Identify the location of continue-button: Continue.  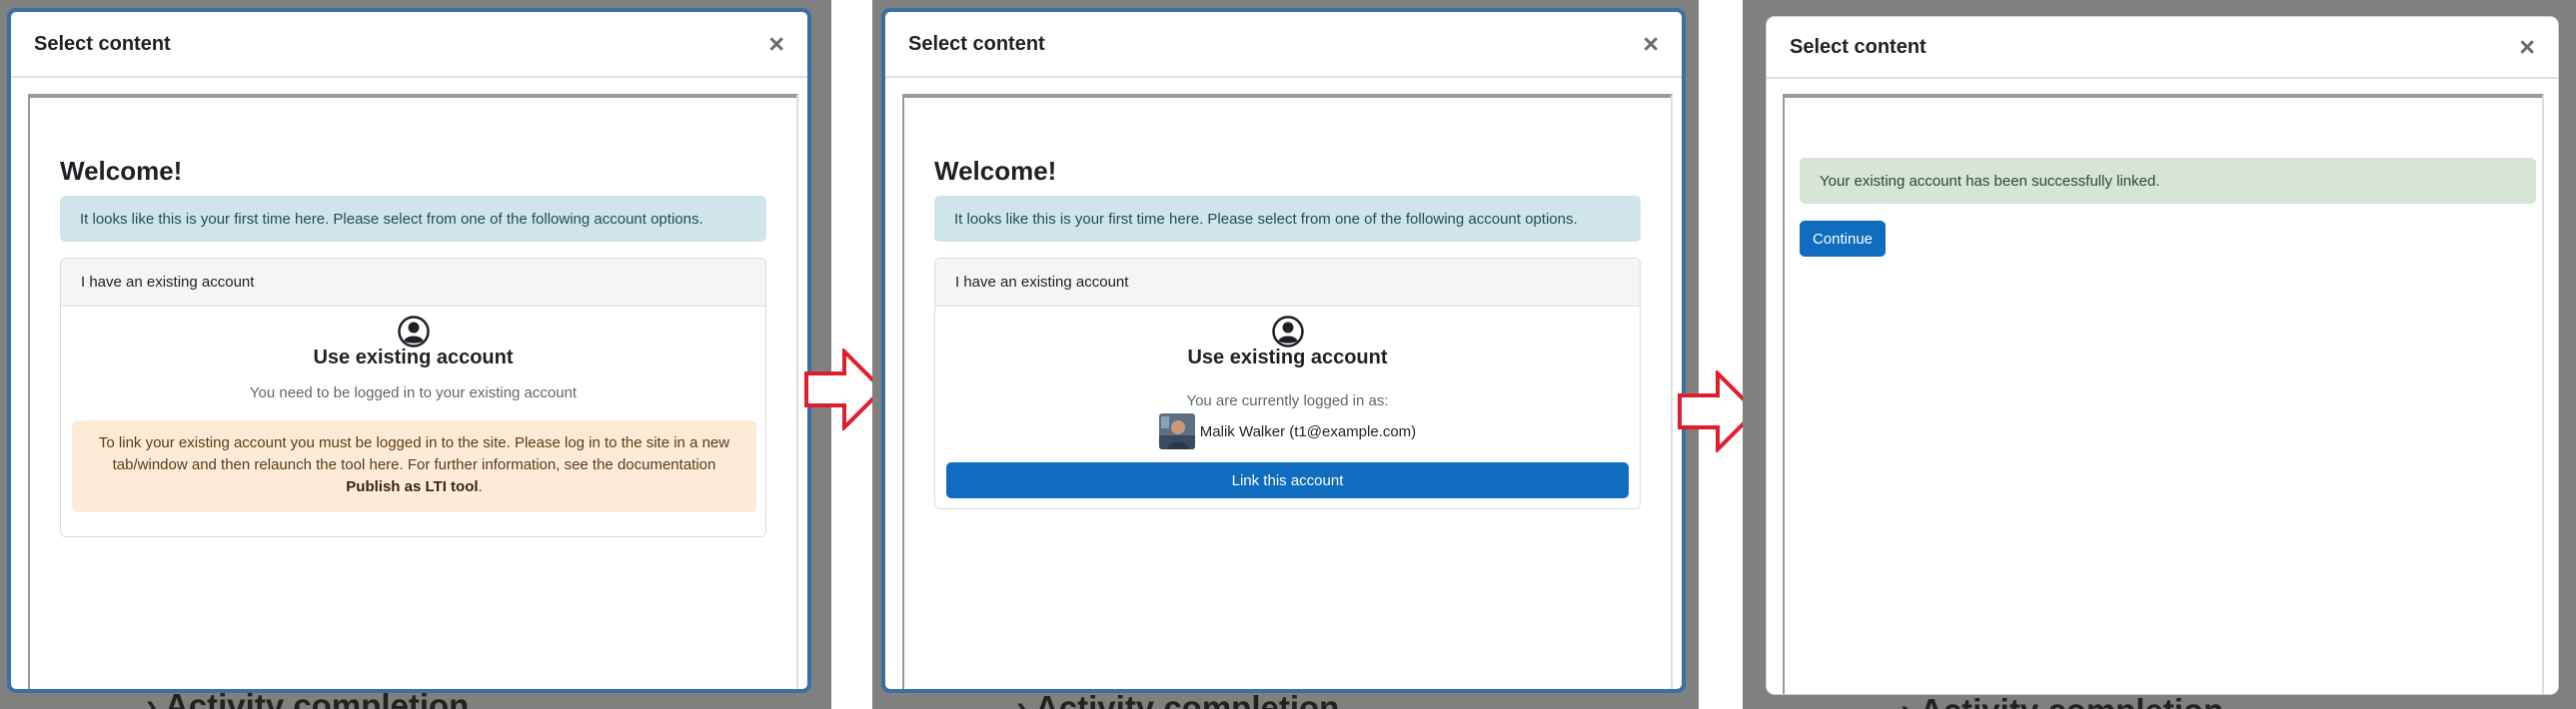
(1843, 239).